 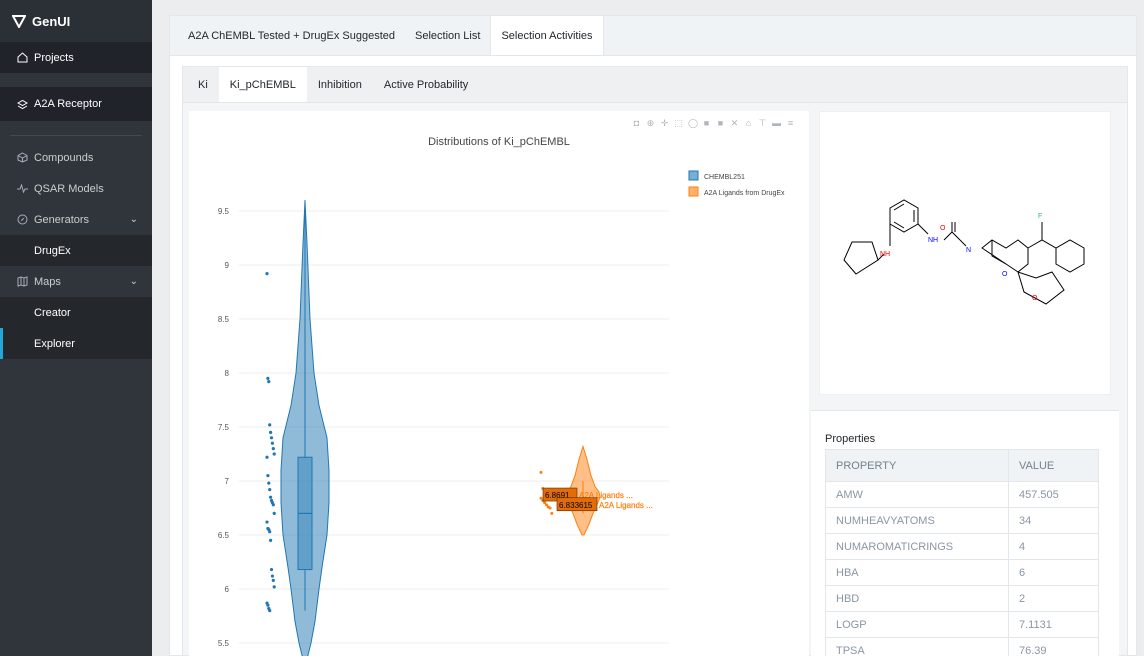 What do you see at coordinates (744, 193) in the screenshot?
I see `legend-label: A2A Ligands from DrugEx` at bounding box center [744, 193].